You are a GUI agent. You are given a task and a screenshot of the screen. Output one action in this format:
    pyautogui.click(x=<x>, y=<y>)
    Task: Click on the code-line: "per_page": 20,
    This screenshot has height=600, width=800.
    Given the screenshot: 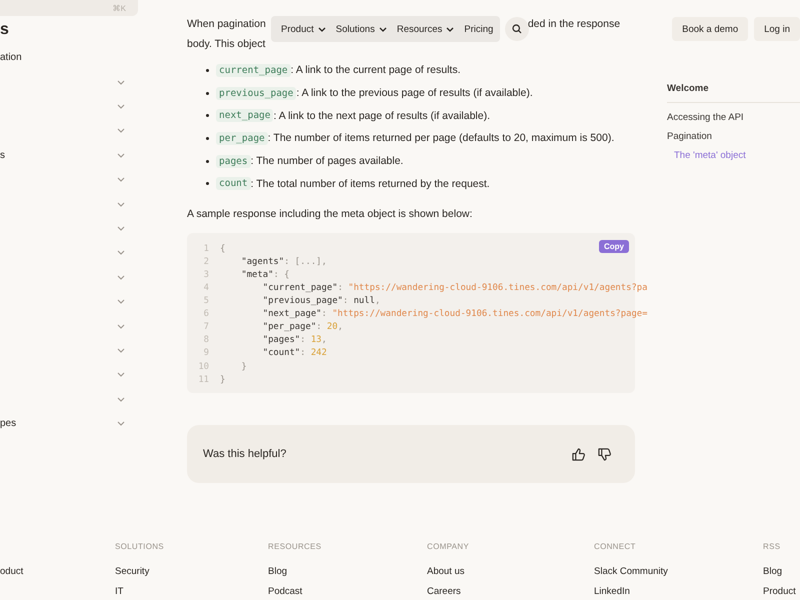 What is the action you would take?
    pyautogui.click(x=302, y=327)
    